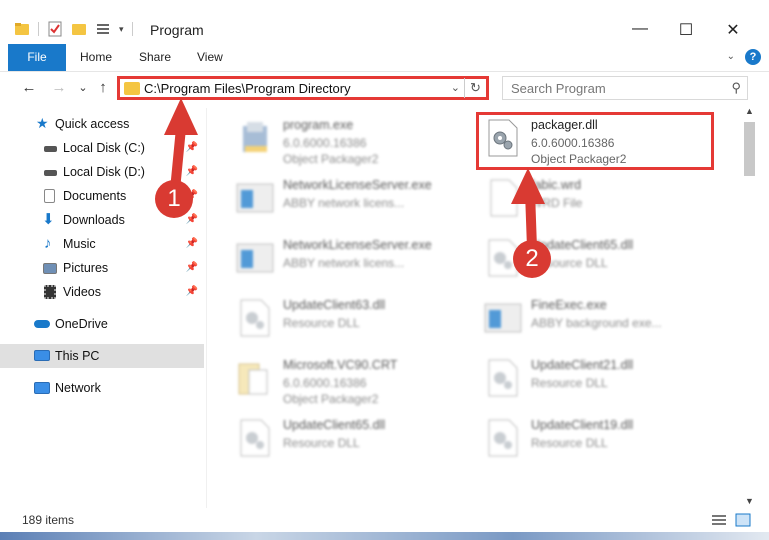 Image resolution: width=769 pixels, height=540 pixels. What do you see at coordinates (79, 244) in the screenshot?
I see `sidebar-item-label: Music` at bounding box center [79, 244].